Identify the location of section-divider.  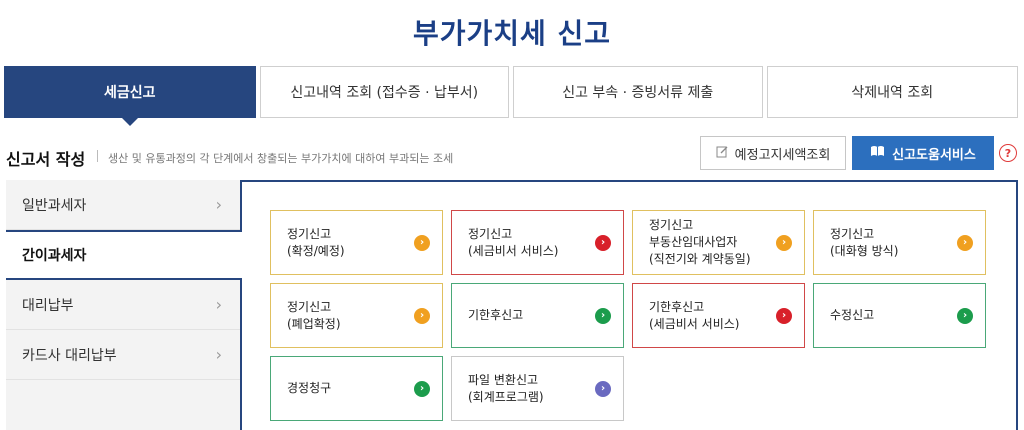
(97, 156).